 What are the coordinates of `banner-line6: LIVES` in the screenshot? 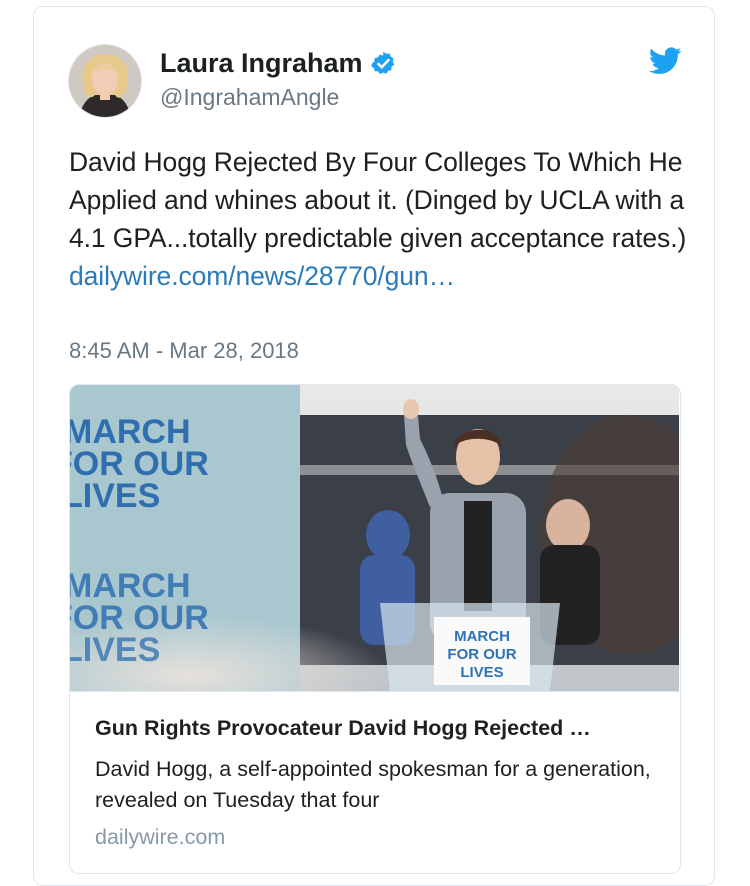 It's located at (115, 650).